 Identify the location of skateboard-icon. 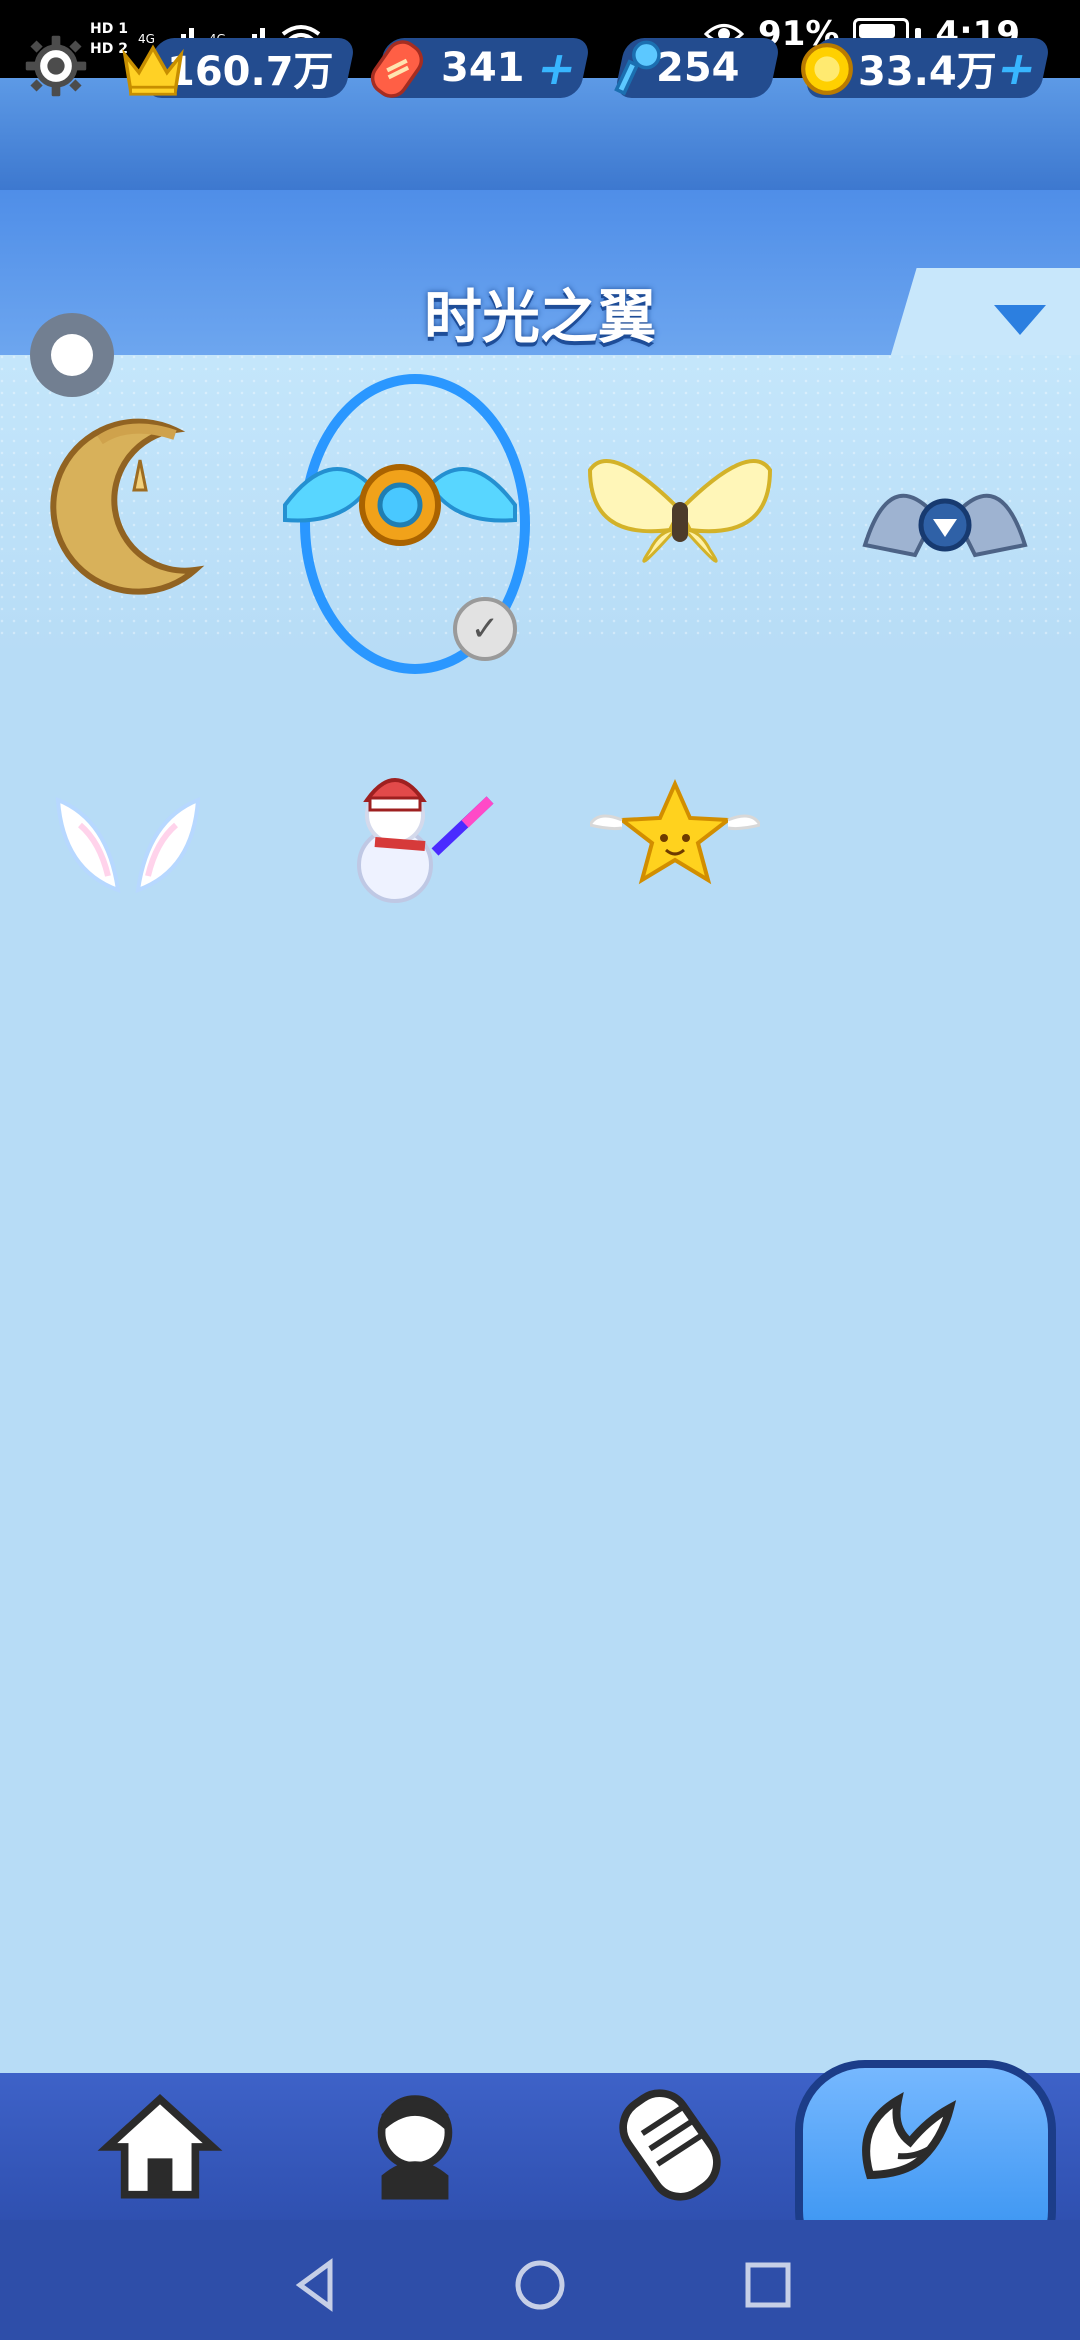
(397, 69).